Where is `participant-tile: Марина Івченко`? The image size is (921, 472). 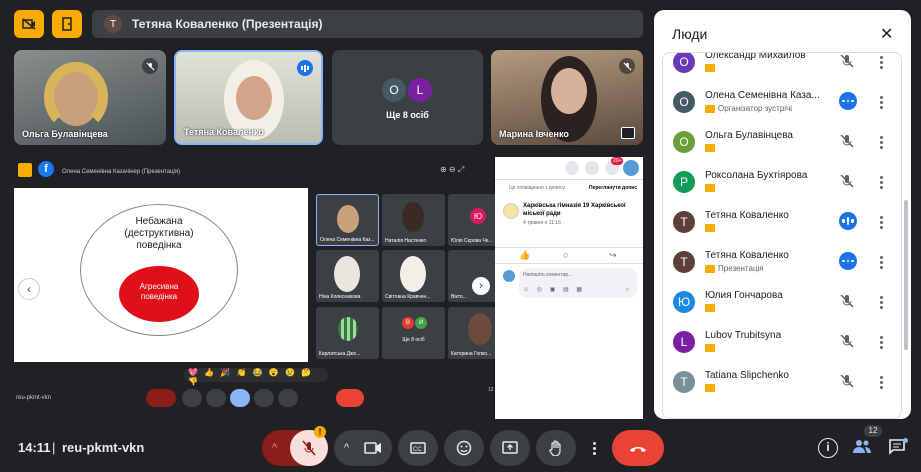 participant-tile: Марина Івченко is located at coordinates (567, 97).